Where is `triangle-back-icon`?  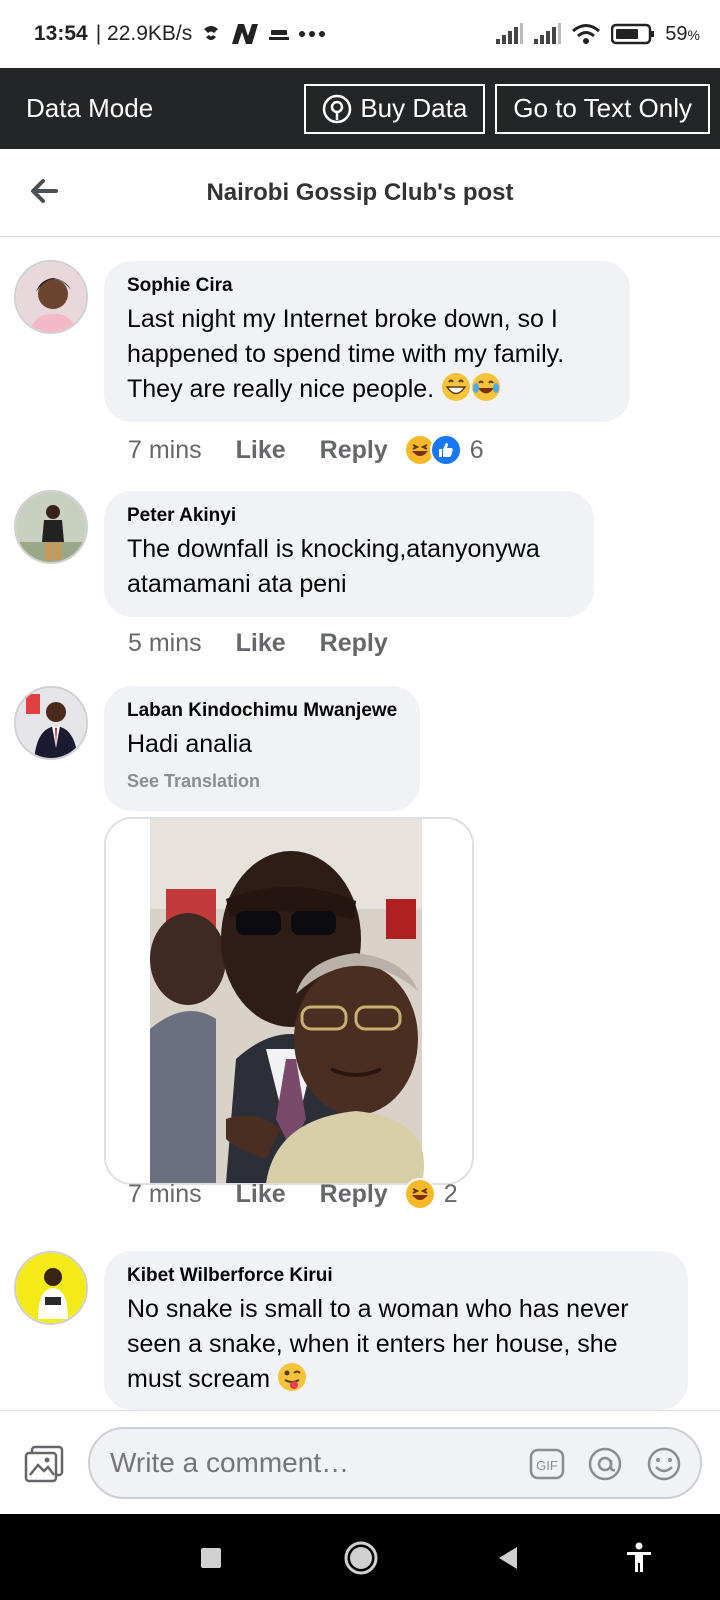
triangle-back-icon is located at coordinates (508, 1558).